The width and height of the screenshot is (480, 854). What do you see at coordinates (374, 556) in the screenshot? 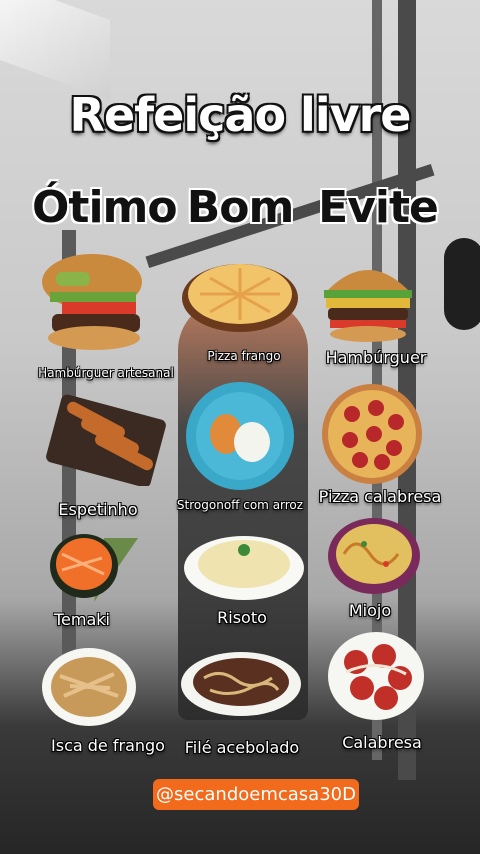
I see `instant-noodles-image` at bounding box center [374, 556].